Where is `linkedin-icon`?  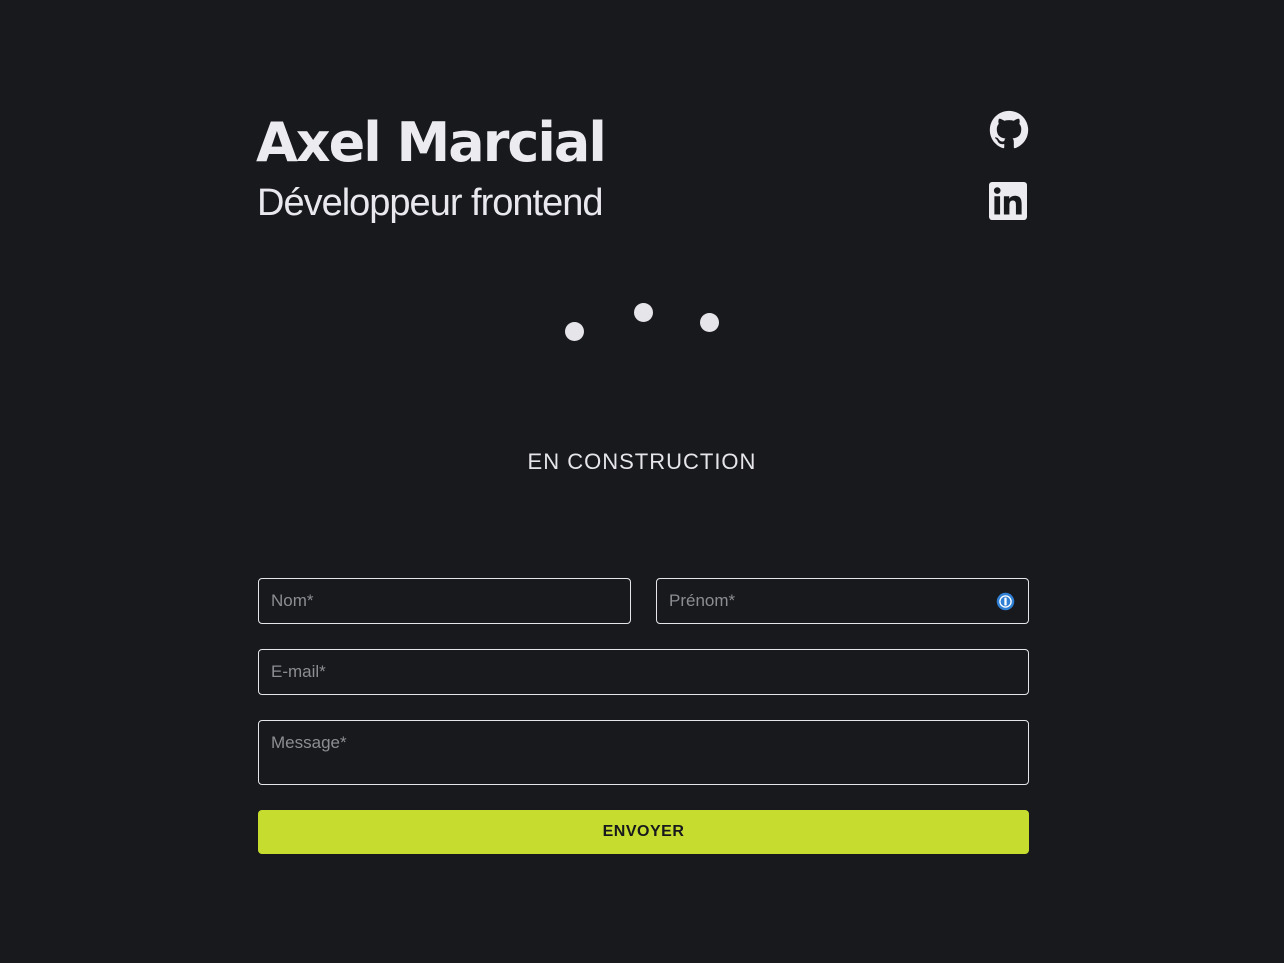
linkedin-icon is located at coordinates (1008, 201).